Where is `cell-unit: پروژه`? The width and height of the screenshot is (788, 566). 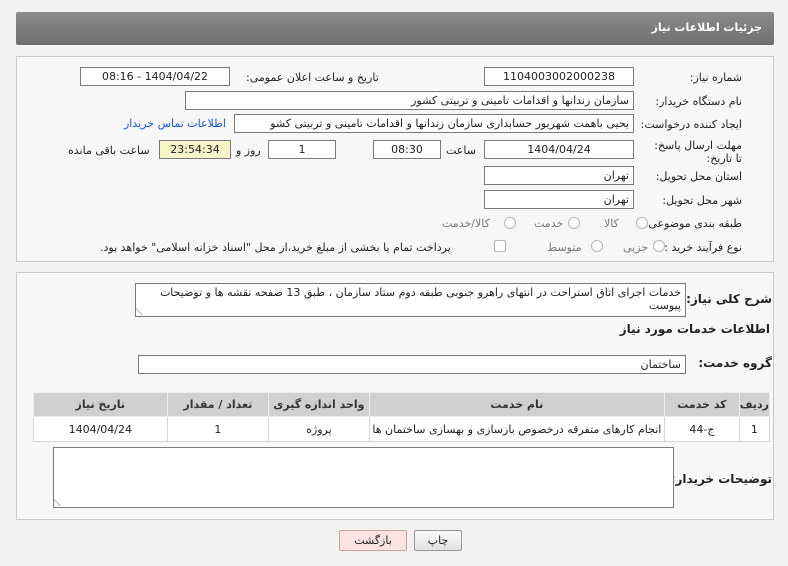
cell-unit: پروژه is located at coordinates (319, 429).